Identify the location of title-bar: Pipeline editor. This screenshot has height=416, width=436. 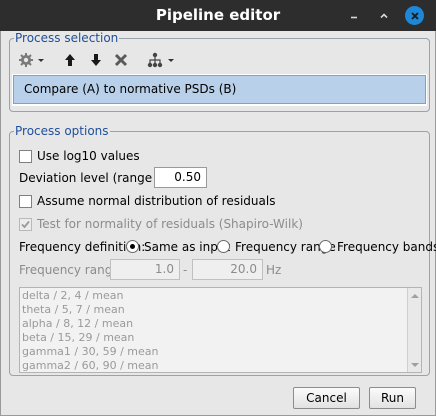
(218, 15).